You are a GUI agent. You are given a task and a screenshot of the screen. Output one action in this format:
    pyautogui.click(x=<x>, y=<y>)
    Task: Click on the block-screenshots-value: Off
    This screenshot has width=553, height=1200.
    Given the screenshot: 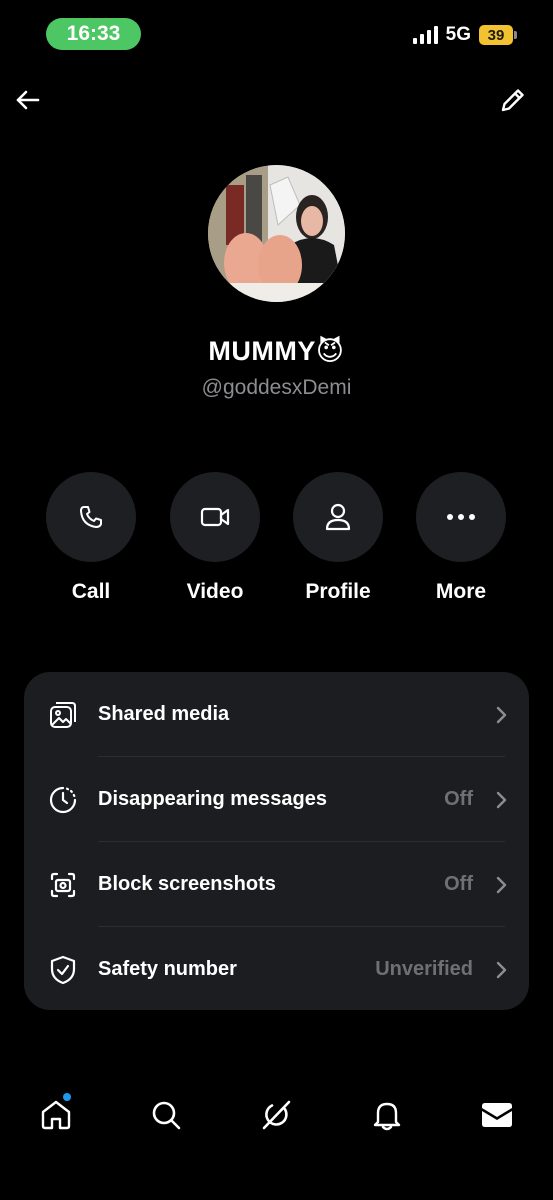 What is the action you would take?
    pyautogui.click(x=458, y=884)
    